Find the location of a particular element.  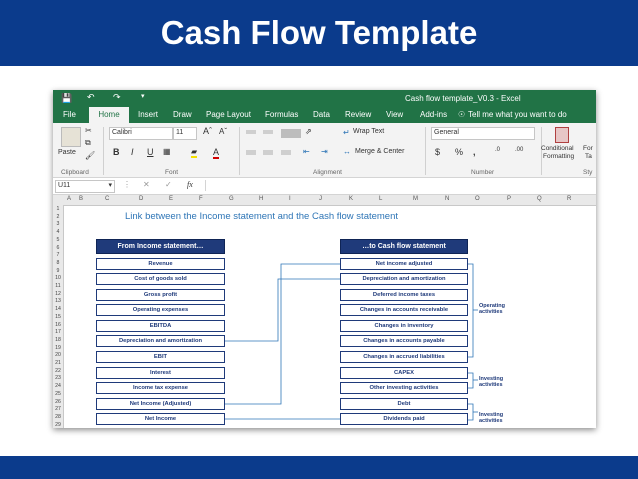

operating-activities-label: Operating activities is located at coordinates (492, 309).